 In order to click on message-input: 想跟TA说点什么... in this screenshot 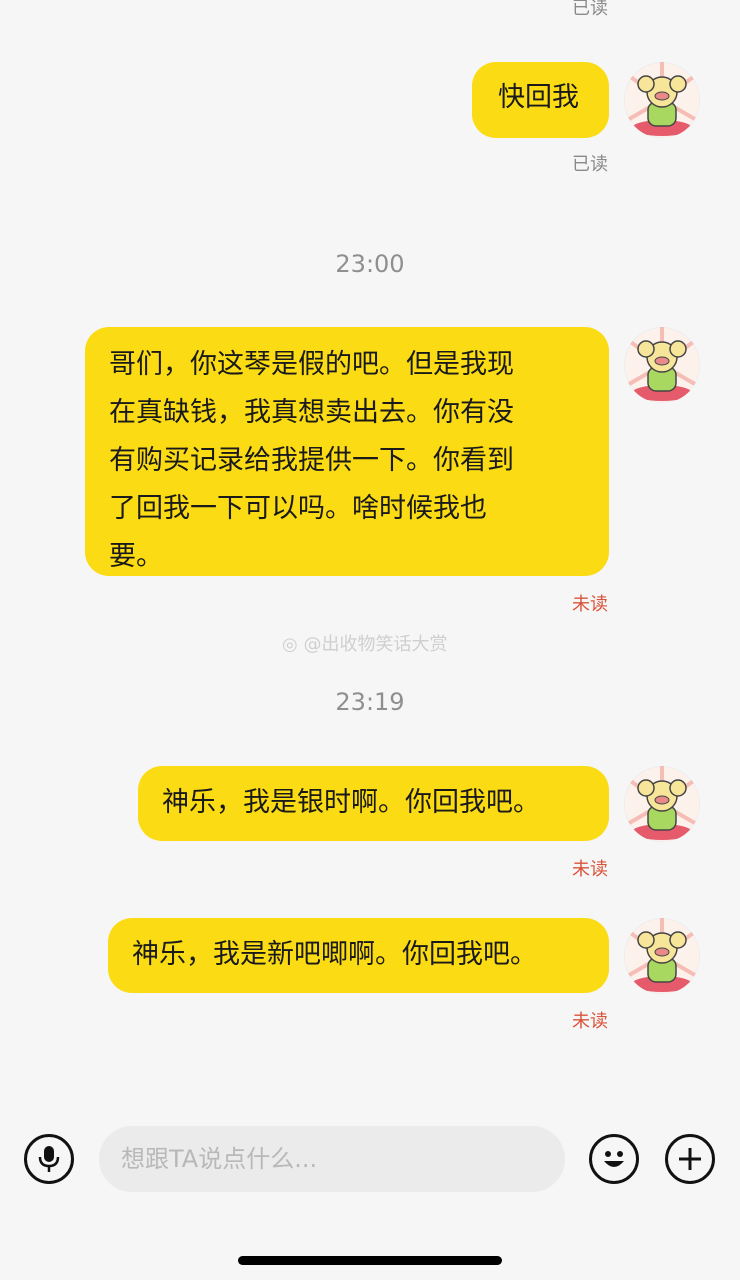, I will do `click(332, 1159)`.